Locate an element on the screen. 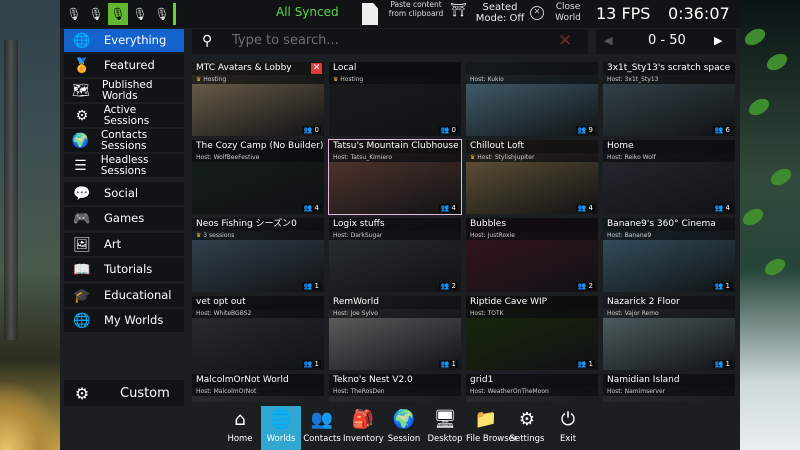 The height and width of the screenshot is (450, 800). sidebar-item-art: 🖼 Art is located at coordinates (124, 244).